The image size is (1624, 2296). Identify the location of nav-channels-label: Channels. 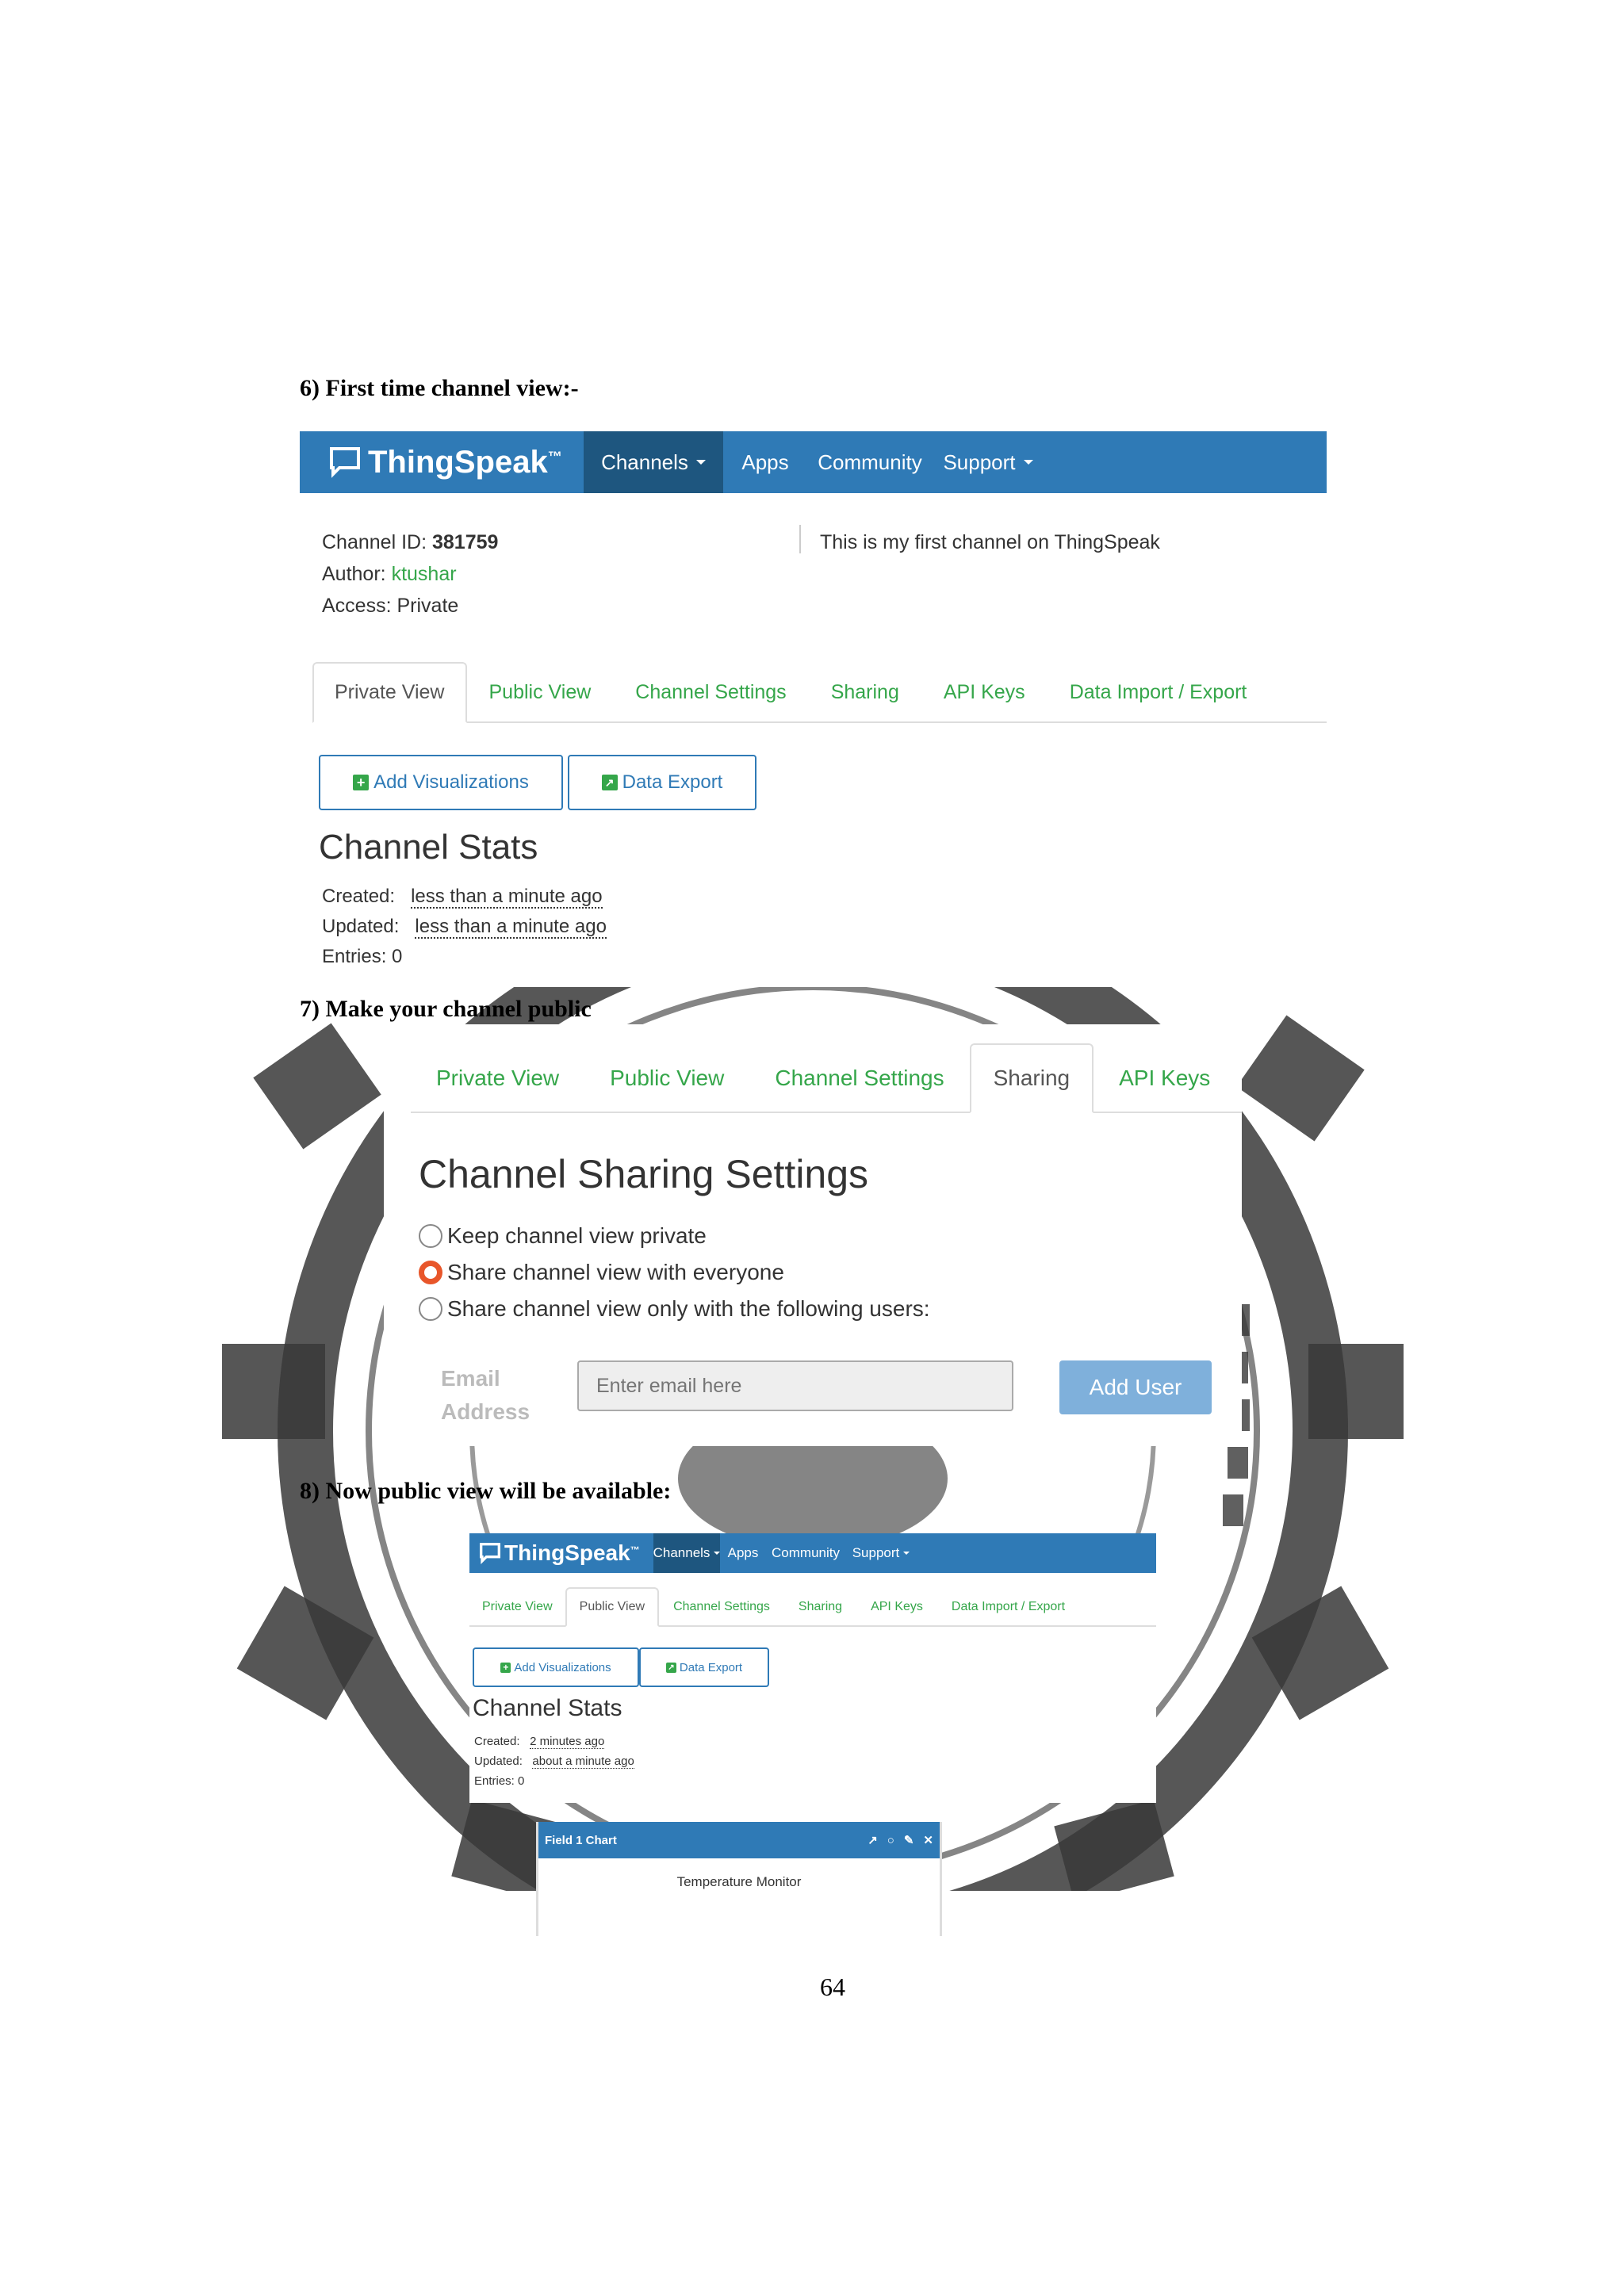
(644, 462).